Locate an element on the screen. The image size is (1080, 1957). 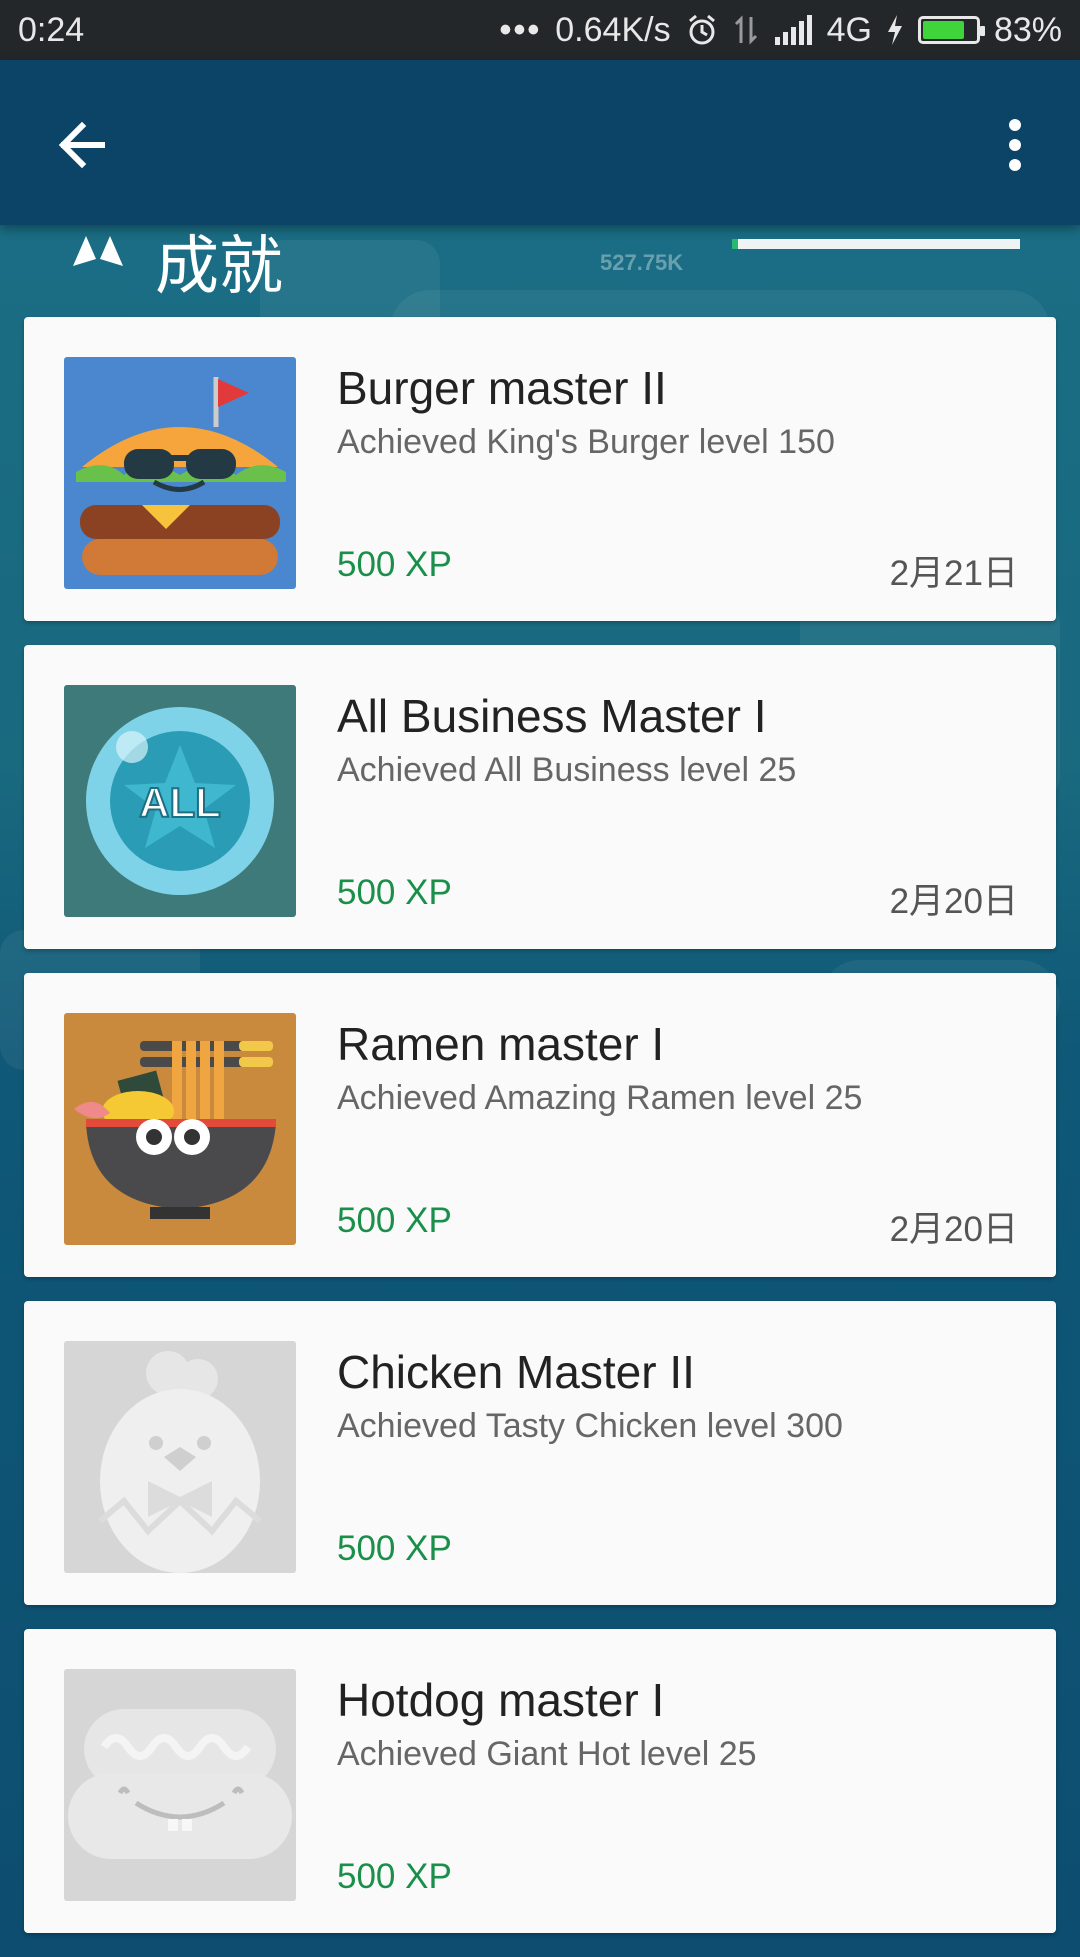
status-time: 0:24 is located at coordinates (51, 29).